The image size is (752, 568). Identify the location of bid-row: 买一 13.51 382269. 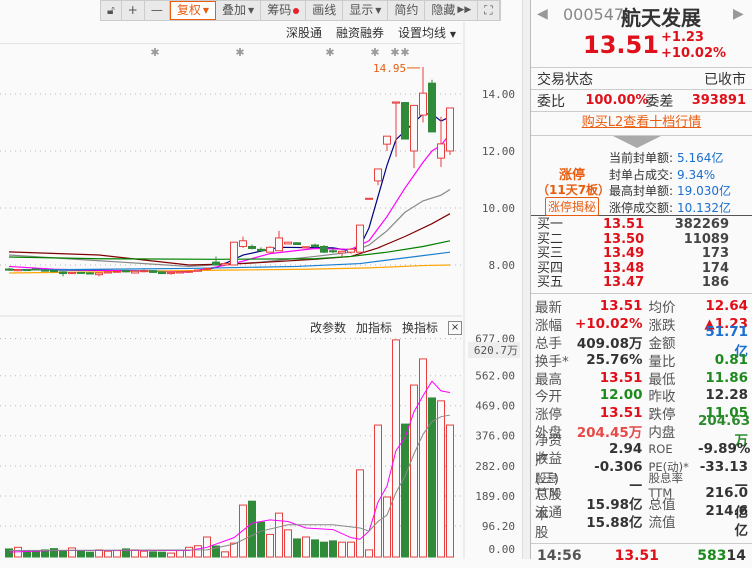
(641, 225).